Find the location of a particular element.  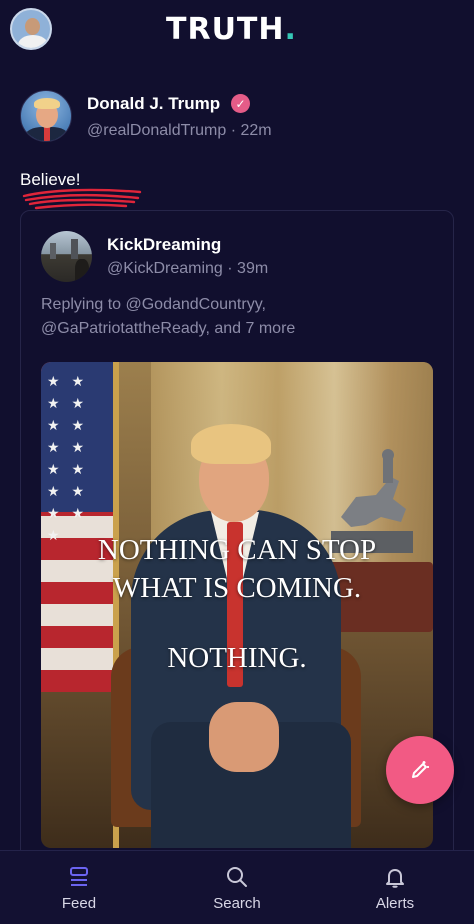

top-header: TRUTH. is located at coordinates (237, 31).